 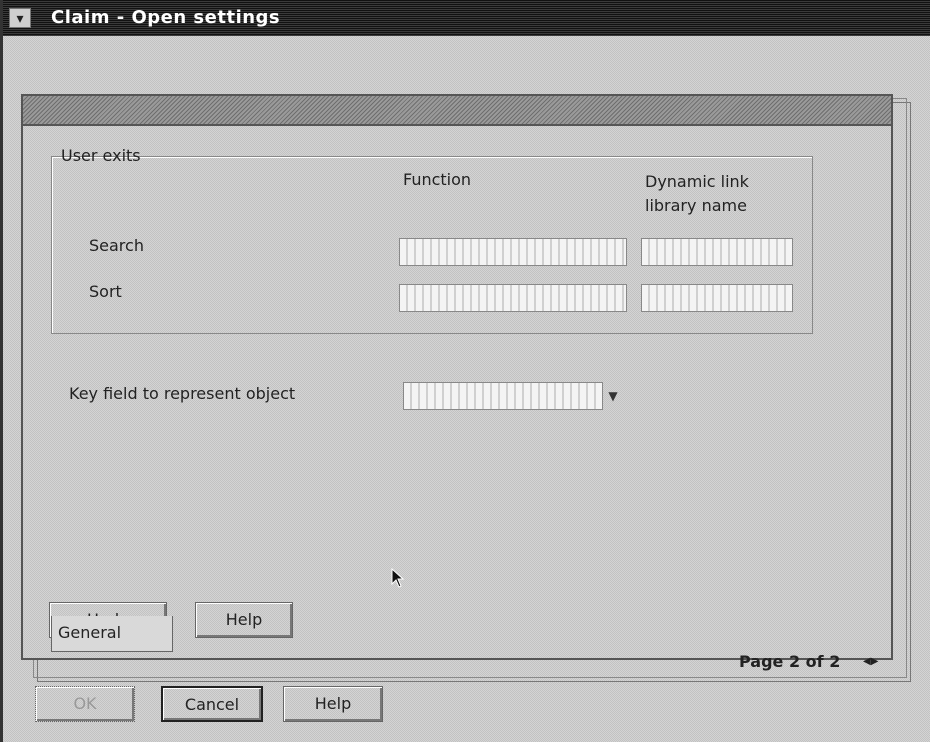 What do you see at coordinates (20, 18) in the screenshot?
I see `system-menu-icon: ▾` at bounding box center [20, 18].